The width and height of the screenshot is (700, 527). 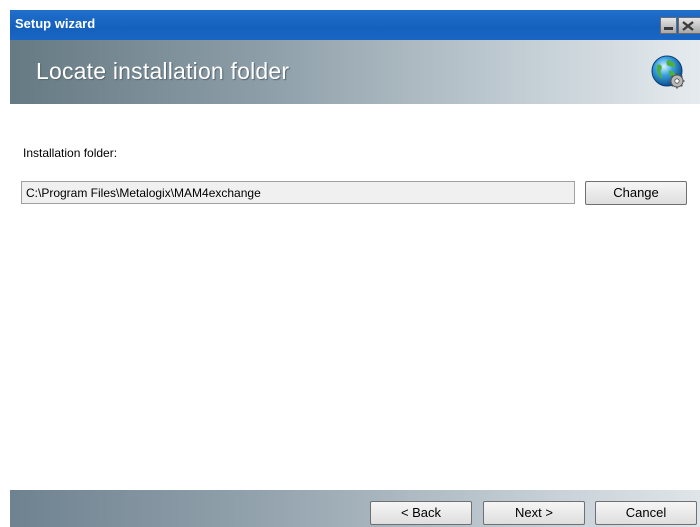 What do you see at coordinates (668, 72) in the screenshot?
I see `globe-gear-icon` at bounding box center [668, 72].